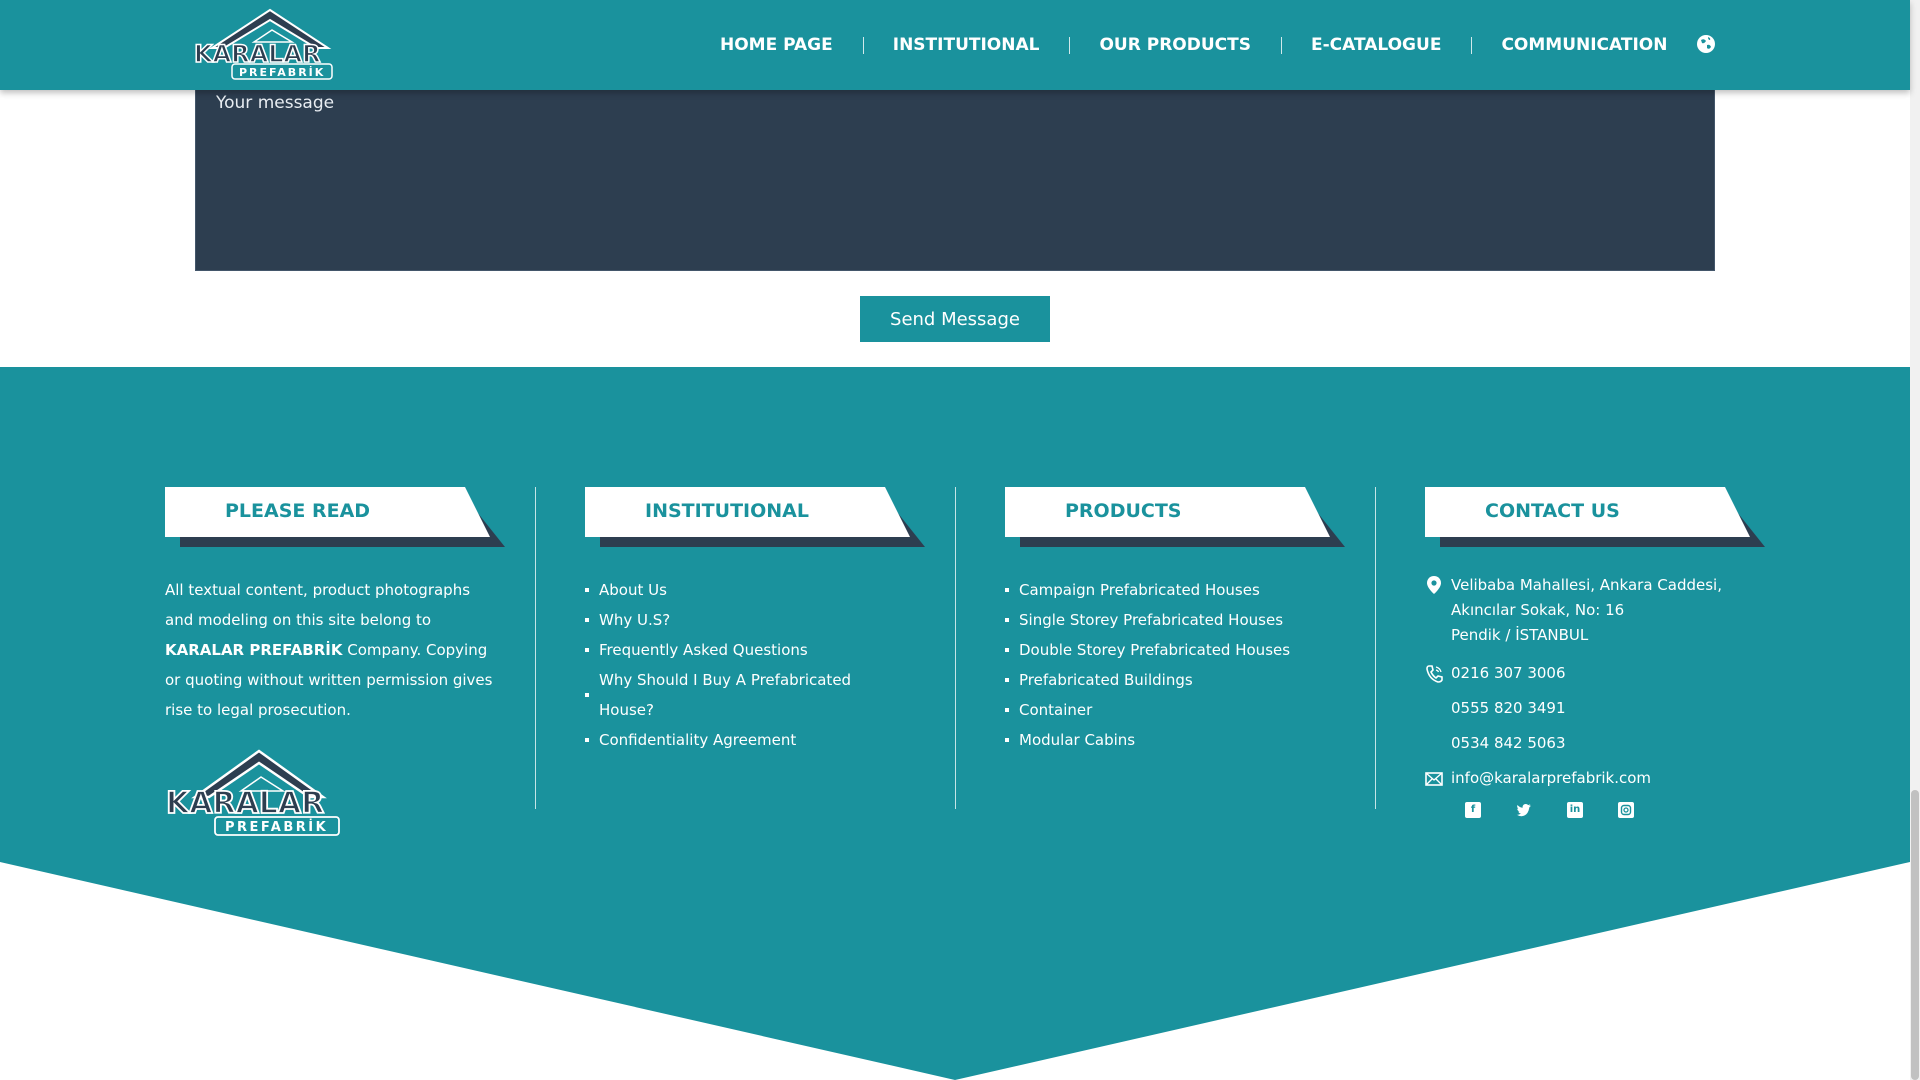  I want to click on products-heading: PRODUCTS, so click(1175, 517).